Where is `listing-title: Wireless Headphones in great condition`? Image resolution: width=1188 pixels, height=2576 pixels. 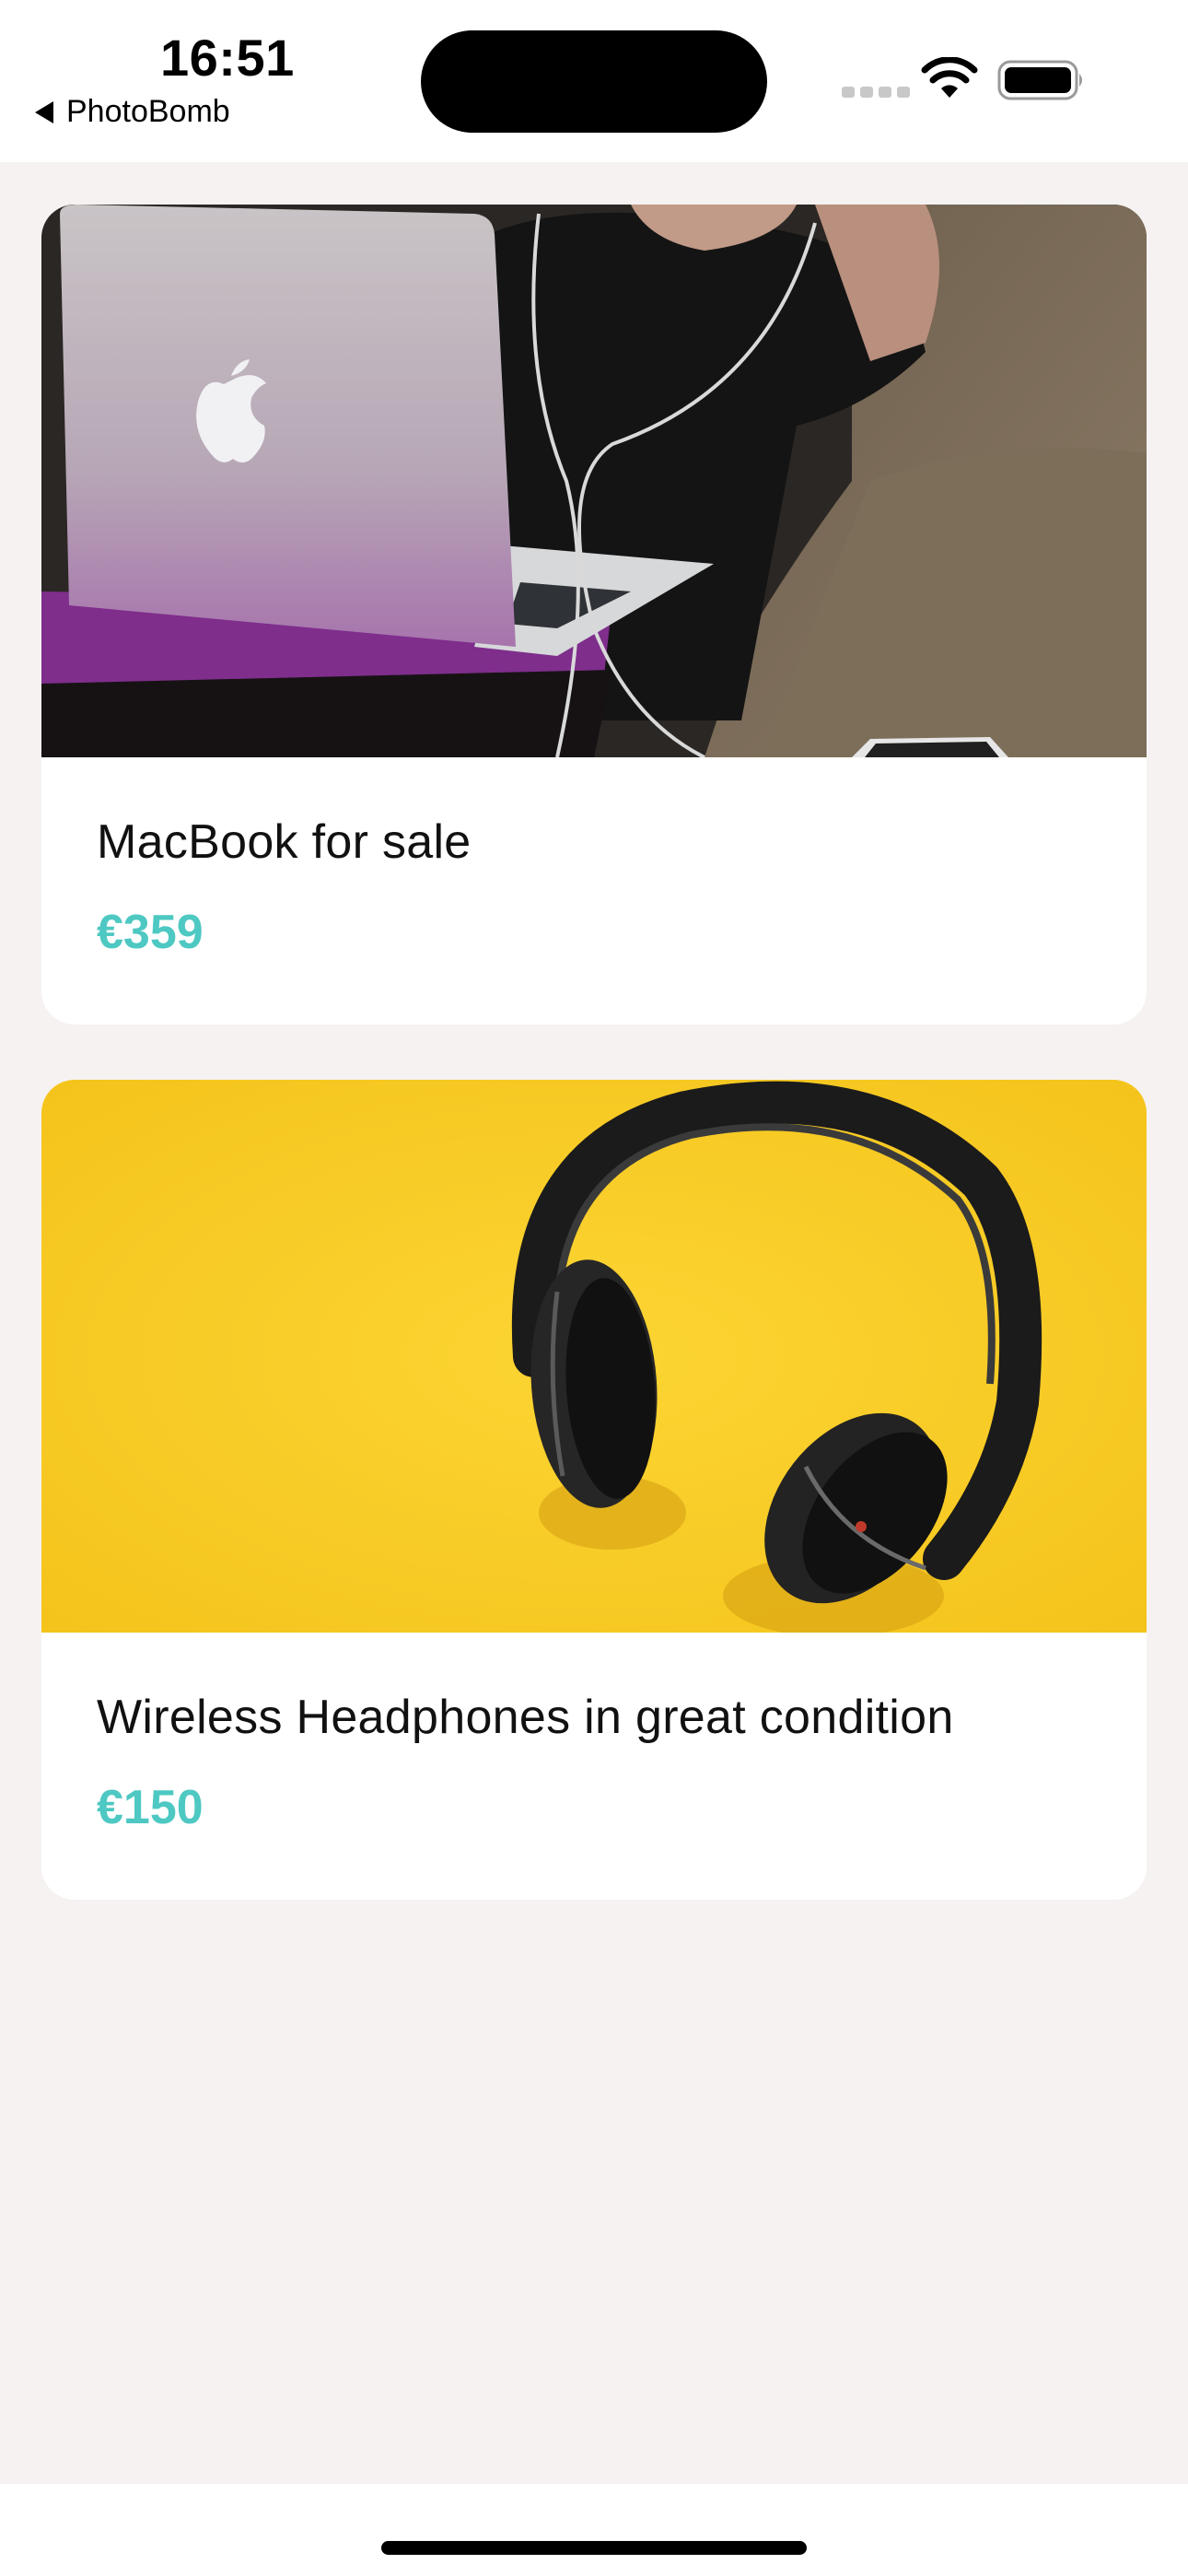 listing-title: Wireless Headphones in great condition is located at coordinates (525, 1717).